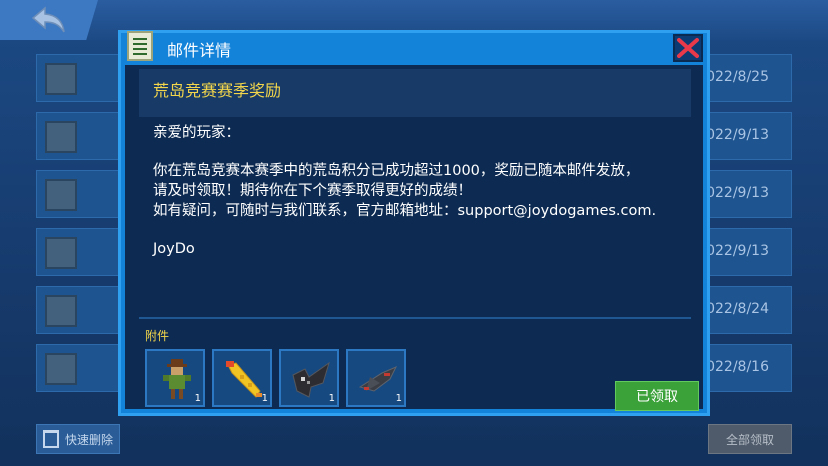 This screenshot has width=828, height=466. I want to click on quick-delete-button: 快速删除, so click(78, 439).